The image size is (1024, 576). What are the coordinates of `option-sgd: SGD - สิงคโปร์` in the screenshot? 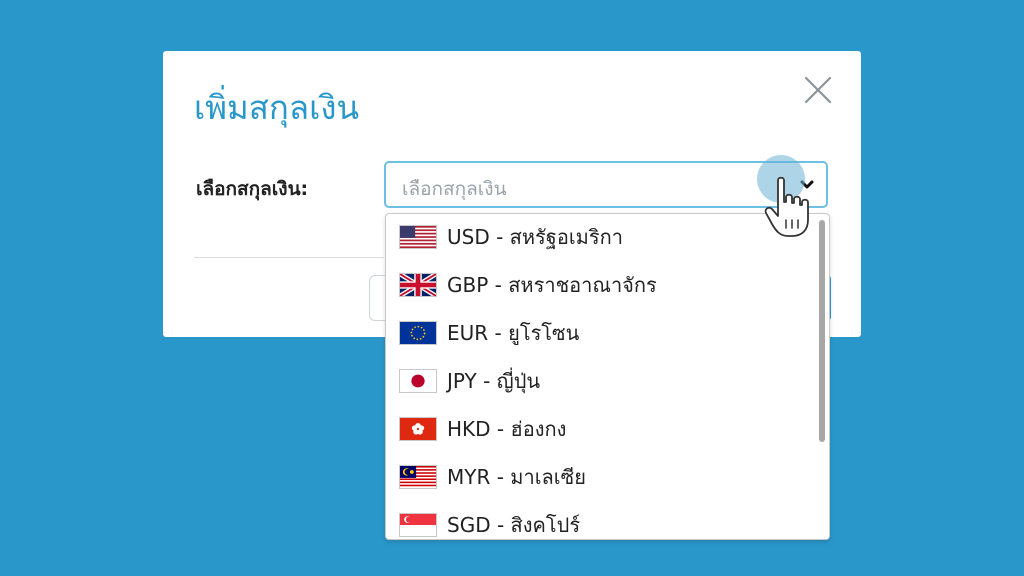 It's located at (490, 522).